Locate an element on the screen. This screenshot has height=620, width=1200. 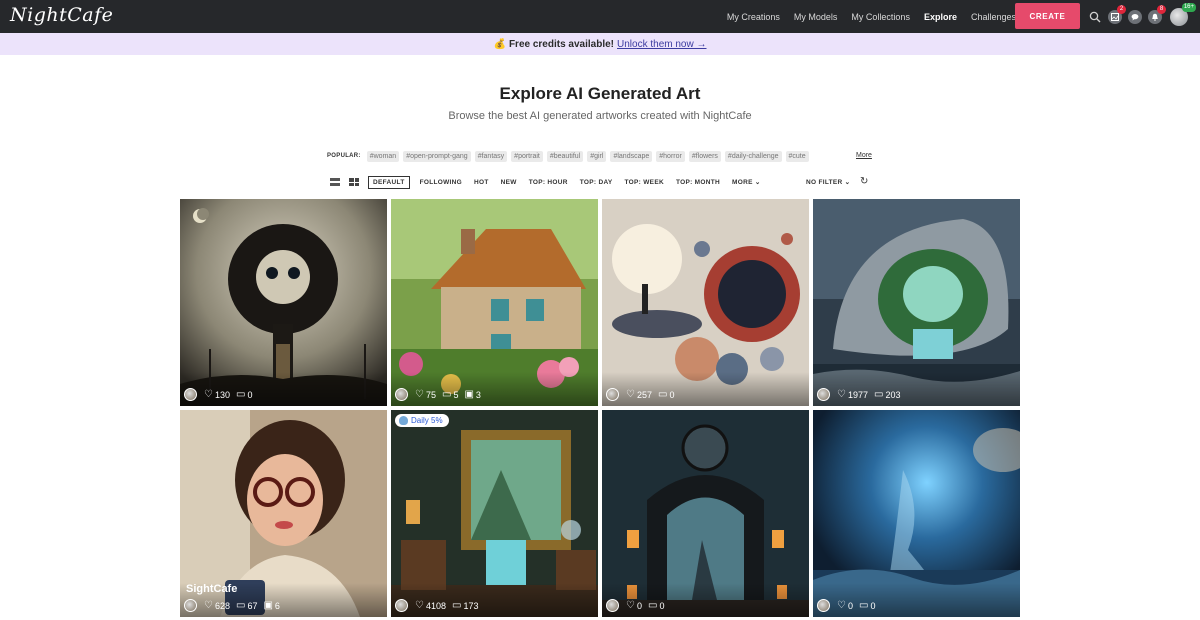
gallery-icon: 2 is located at coordinates (1117, 14).